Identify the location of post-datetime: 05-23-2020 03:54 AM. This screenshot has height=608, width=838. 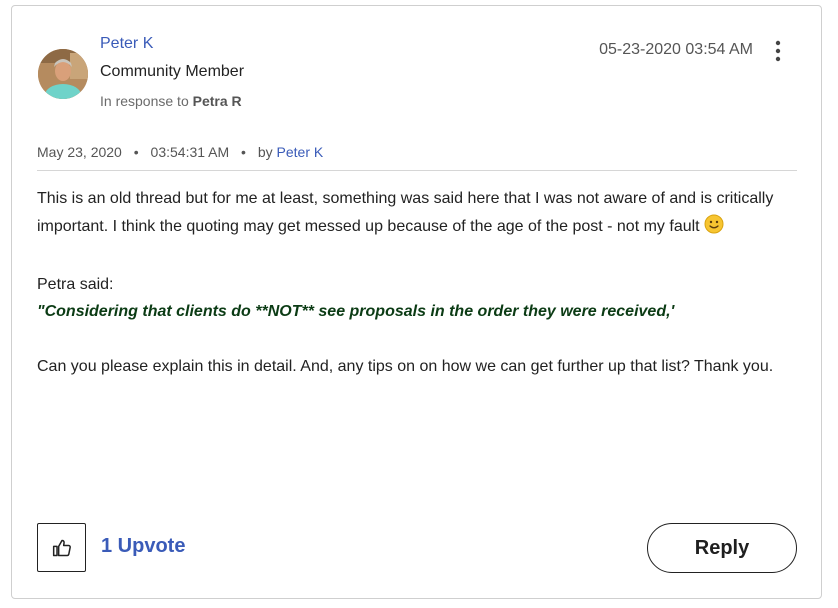
(676, 49).